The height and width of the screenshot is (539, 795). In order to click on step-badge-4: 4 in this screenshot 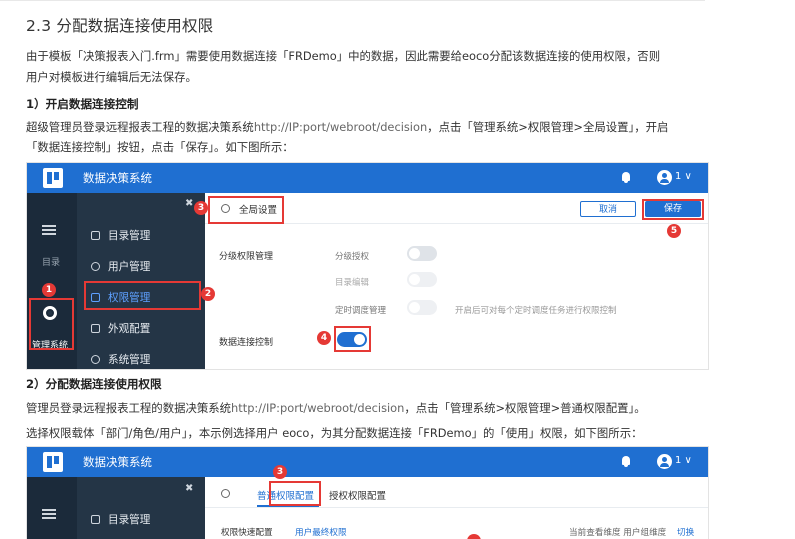, I will do `click(324, 338)`.